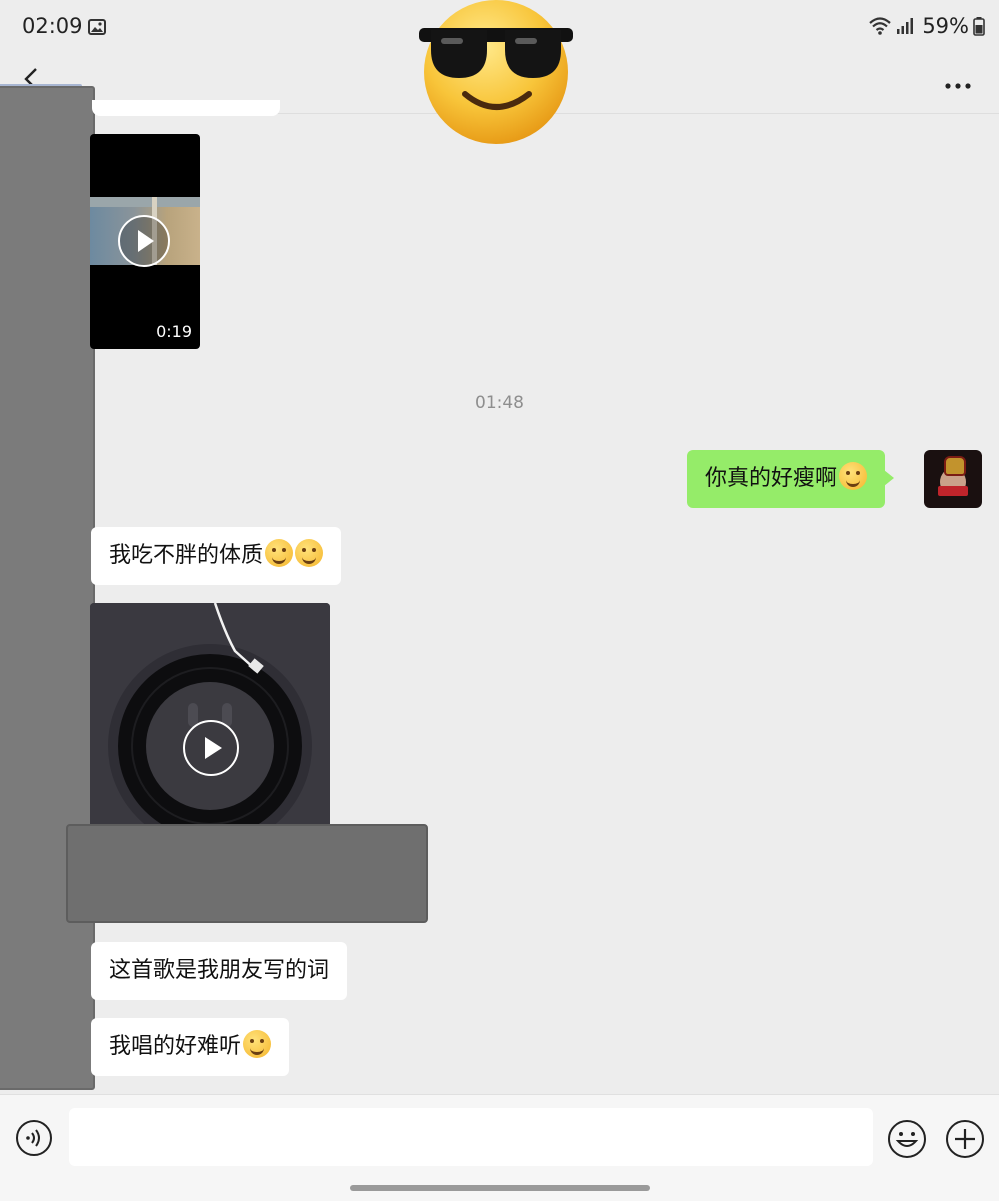  I want to click on previous-message-edge, so click(186, 108).